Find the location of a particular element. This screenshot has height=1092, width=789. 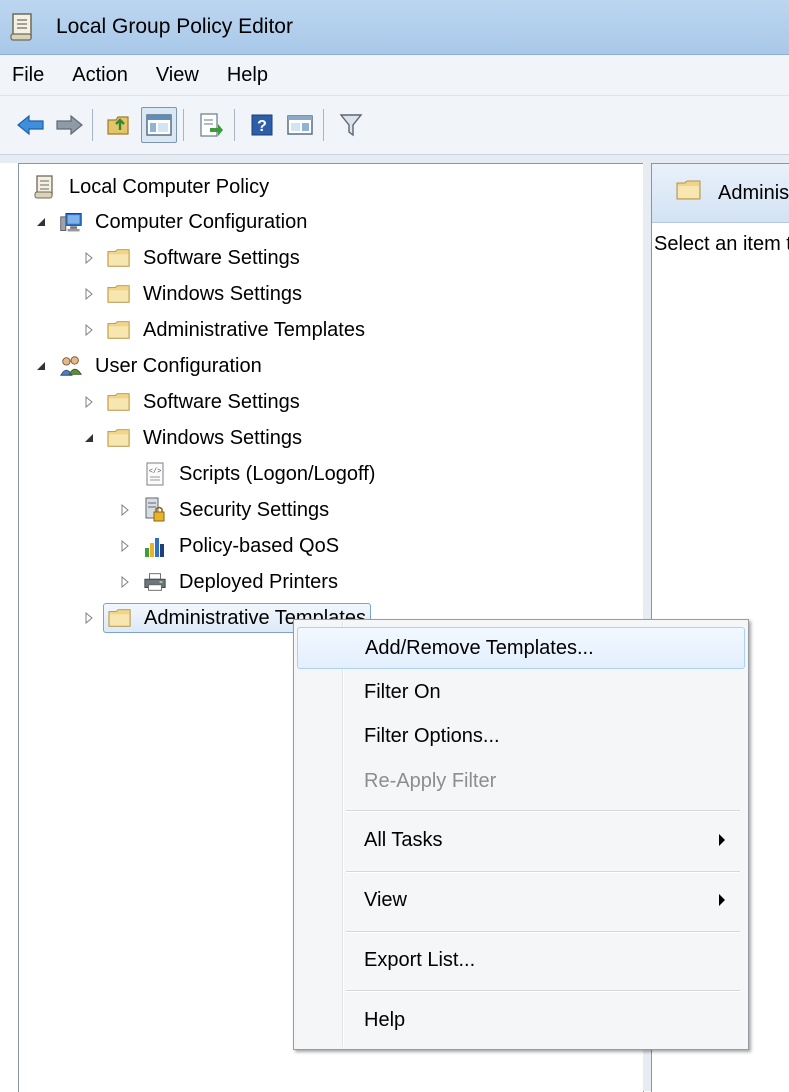

title-bar: Local Group Policy Editor is located at coordinates (394, 27).